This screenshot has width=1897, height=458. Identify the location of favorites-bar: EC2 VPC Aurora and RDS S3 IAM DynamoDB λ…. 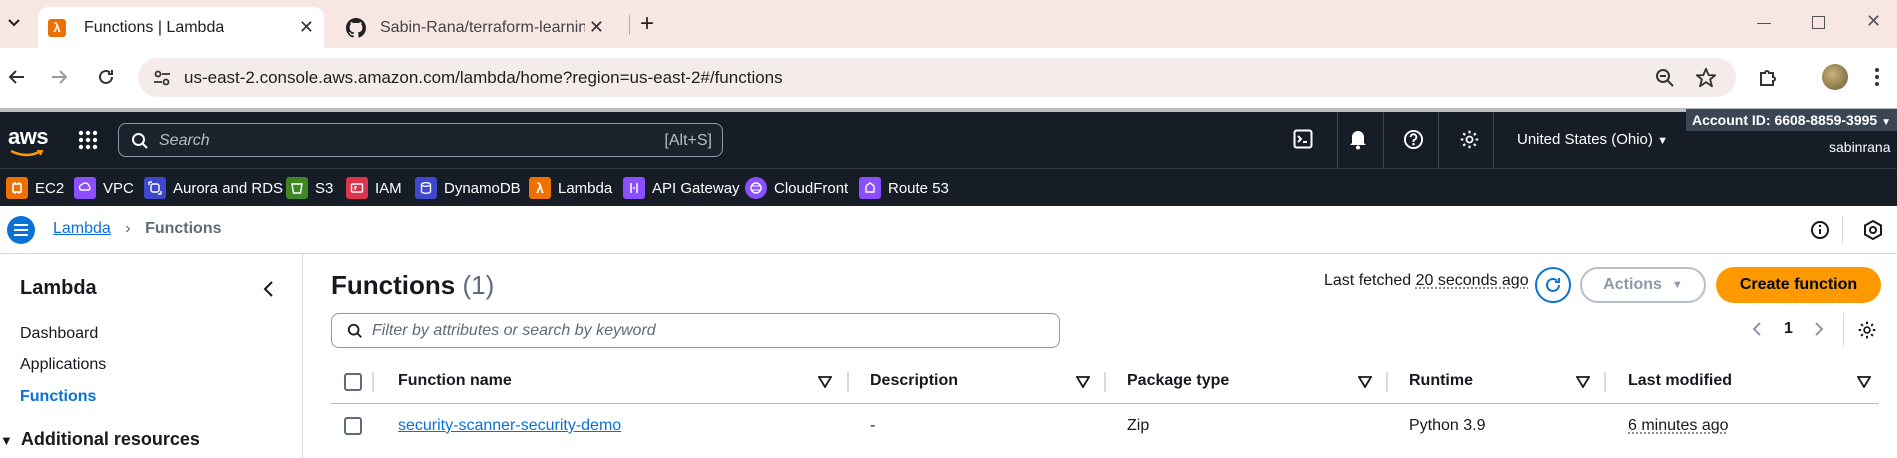
(948, 187).